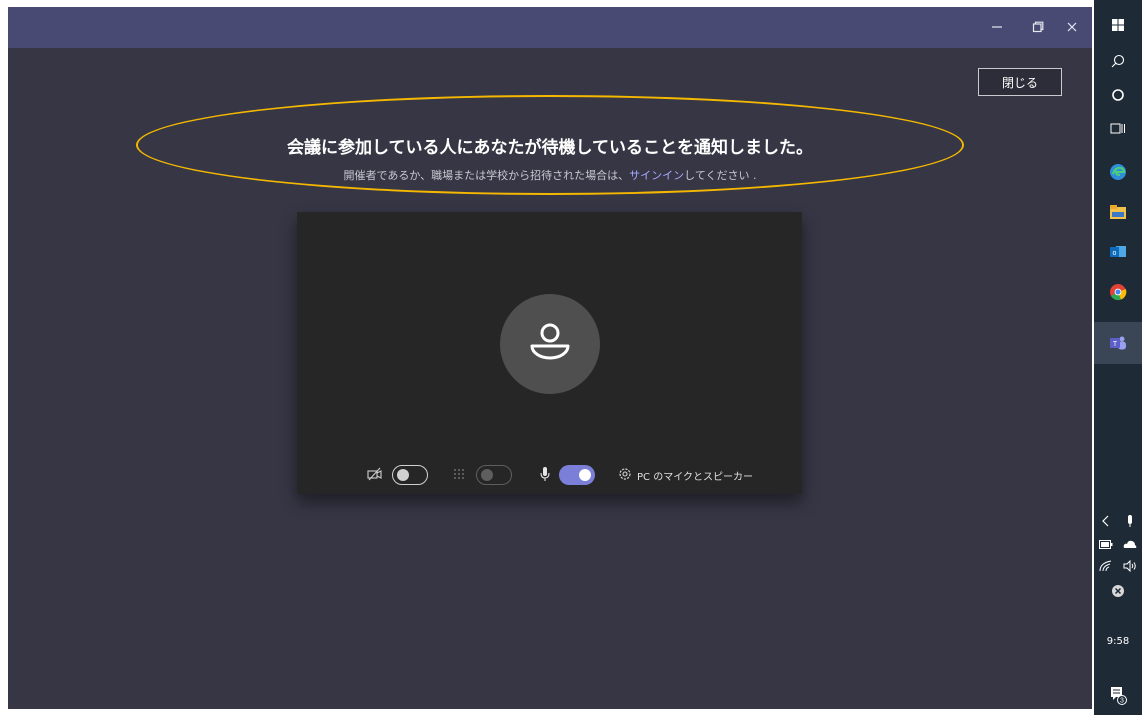  What do you see at coordinates (1118, 252) in the screenshot?
I see `outlook-icon: o` at bounding box center [1118, 252].